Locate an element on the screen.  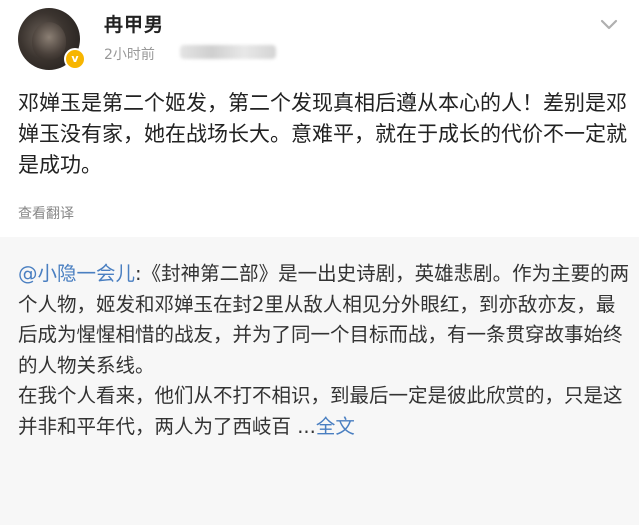
chevron-down-icon is located at coordinates (609, 25).